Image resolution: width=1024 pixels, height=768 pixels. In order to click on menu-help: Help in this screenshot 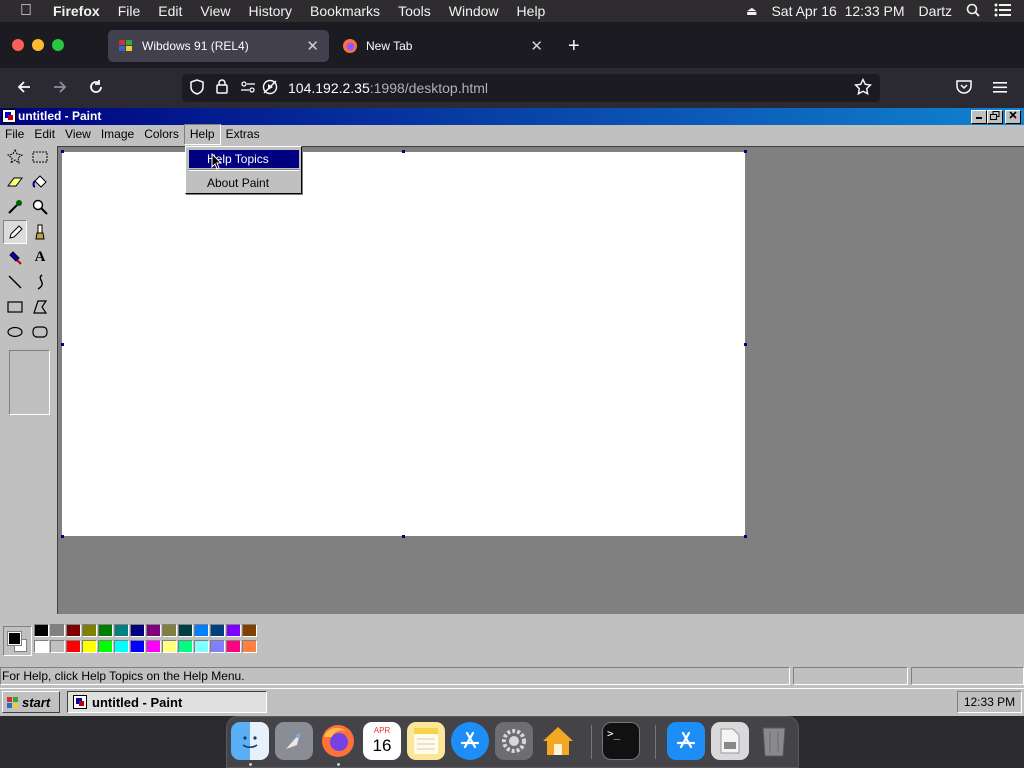, I will do `click(202, 134)`.